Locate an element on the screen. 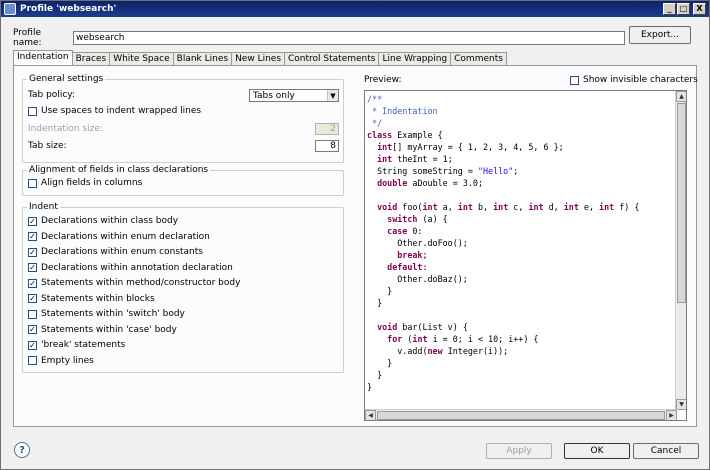  spaces-wrapped-row: Use spaces to indent wrapped lines is located at coordinates (114, 111).